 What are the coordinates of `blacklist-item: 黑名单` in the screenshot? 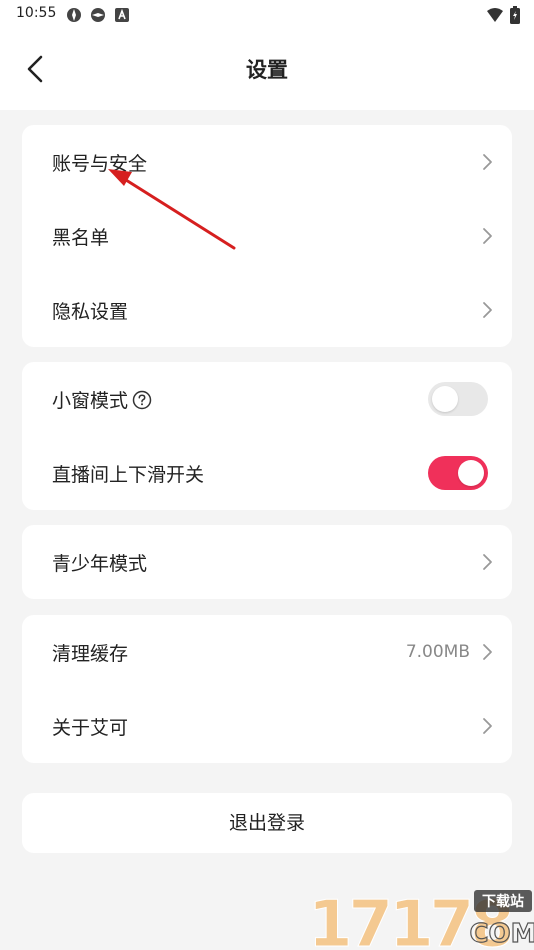 It's located at (267, 236).